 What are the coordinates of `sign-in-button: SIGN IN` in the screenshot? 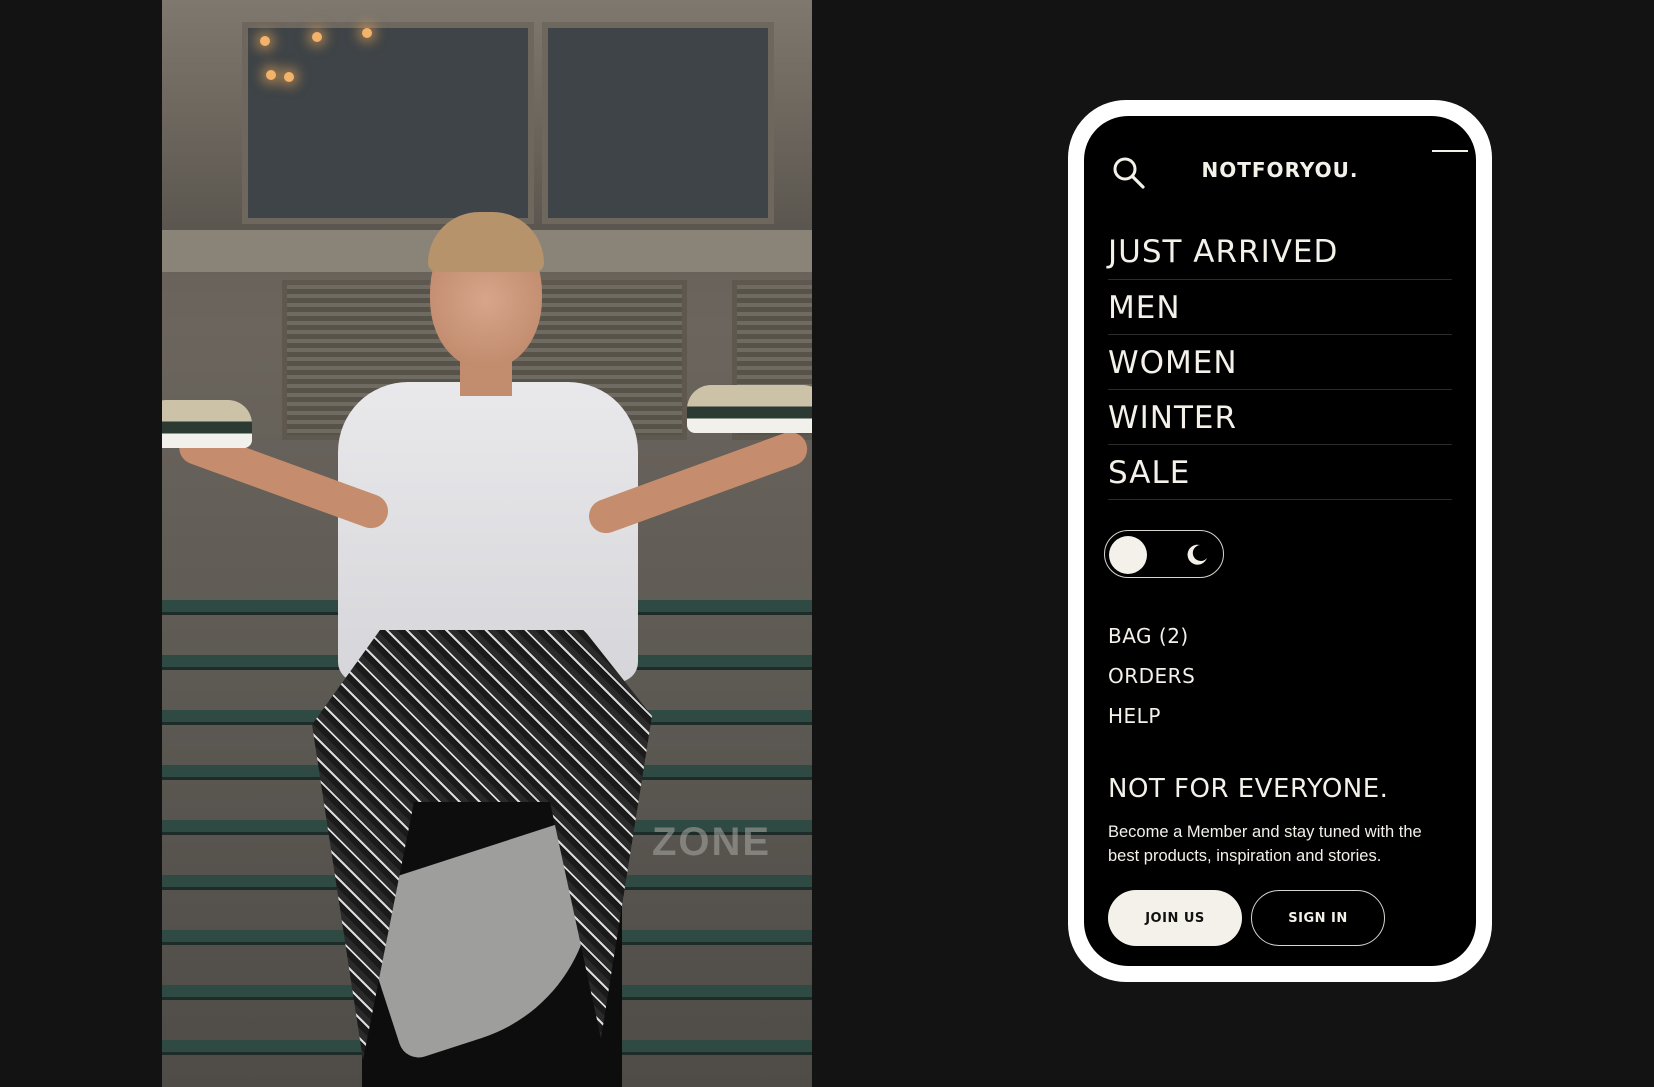 It's located at (1318, 918).